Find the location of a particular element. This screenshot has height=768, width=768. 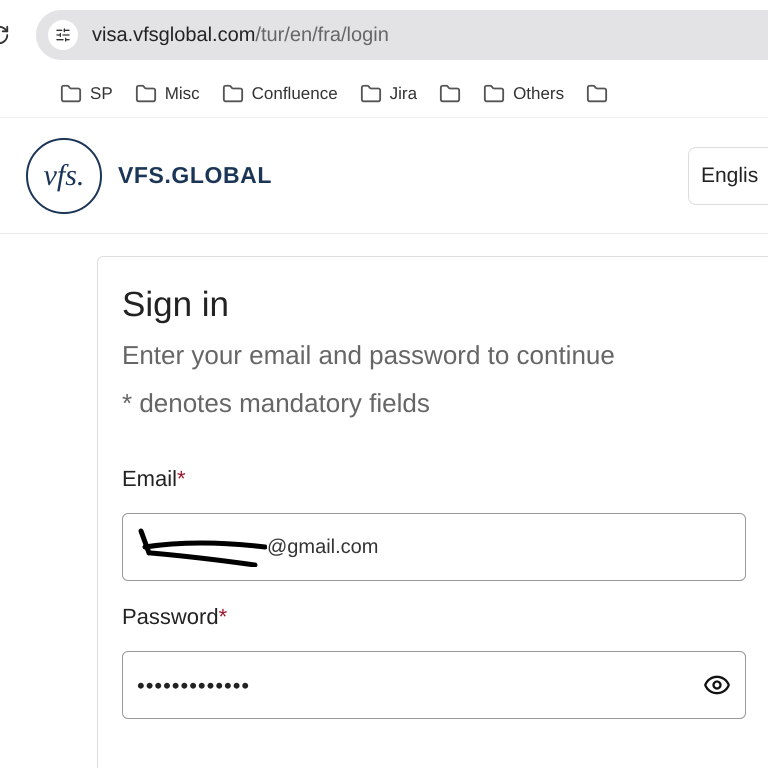

field-value: ••••••••••••• is located at coordinates (193, 686).